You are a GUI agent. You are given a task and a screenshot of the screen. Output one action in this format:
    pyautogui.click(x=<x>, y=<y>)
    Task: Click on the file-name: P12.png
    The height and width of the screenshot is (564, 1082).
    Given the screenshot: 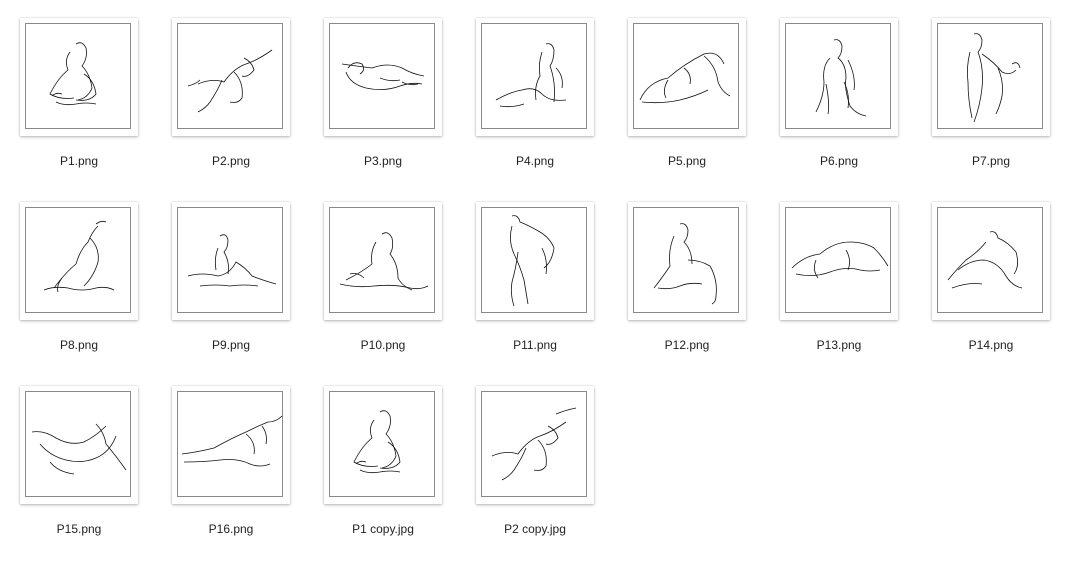 What is the action you would take?
    pyautogui.click(x=687, y=345)
    